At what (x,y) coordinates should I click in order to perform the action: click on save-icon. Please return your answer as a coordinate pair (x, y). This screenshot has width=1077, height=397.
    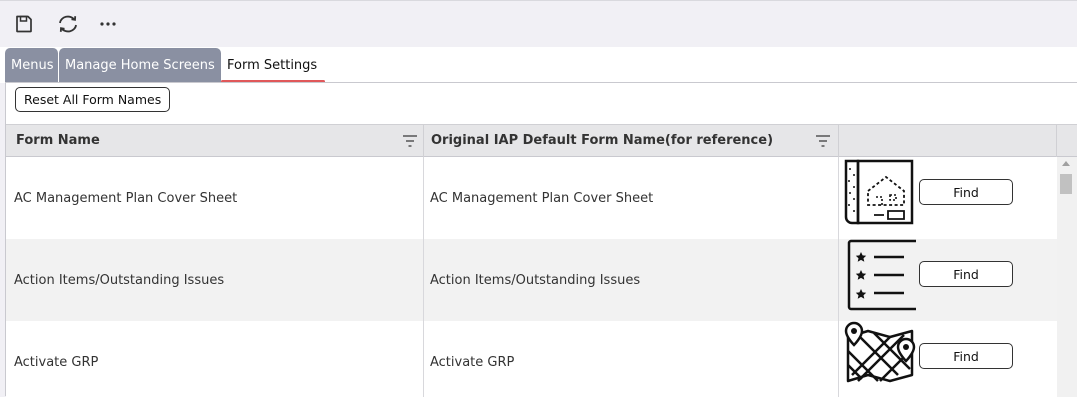
    Looking at the image, I should click on (24, 24).